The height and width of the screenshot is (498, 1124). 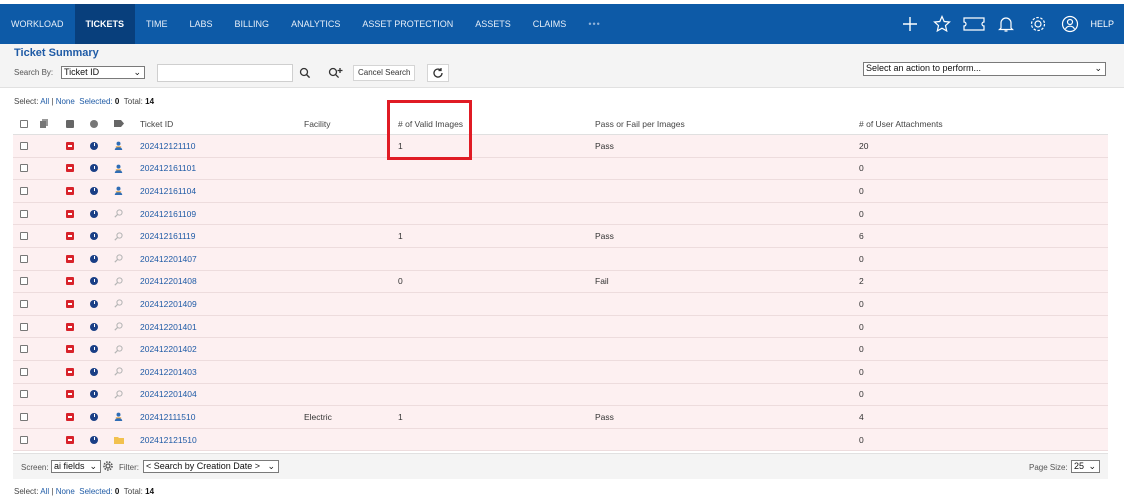 I want to click on table-row: 202412201407 0, so click(x=560, y=259).